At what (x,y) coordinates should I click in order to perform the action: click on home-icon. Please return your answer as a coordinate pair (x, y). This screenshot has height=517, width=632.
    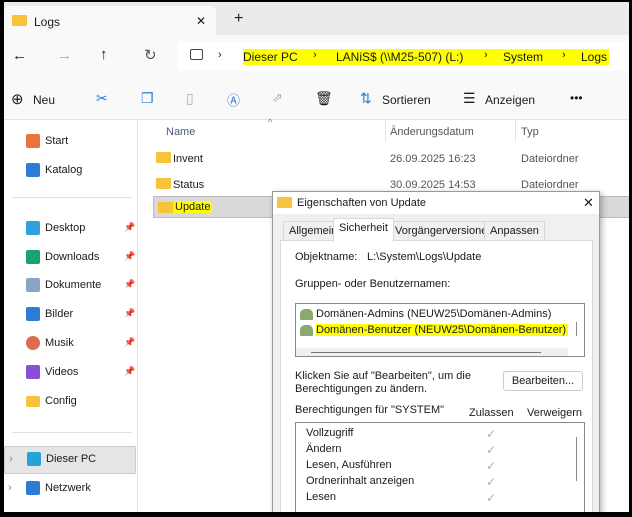
    Looking at the image, I should click on (33, 141).